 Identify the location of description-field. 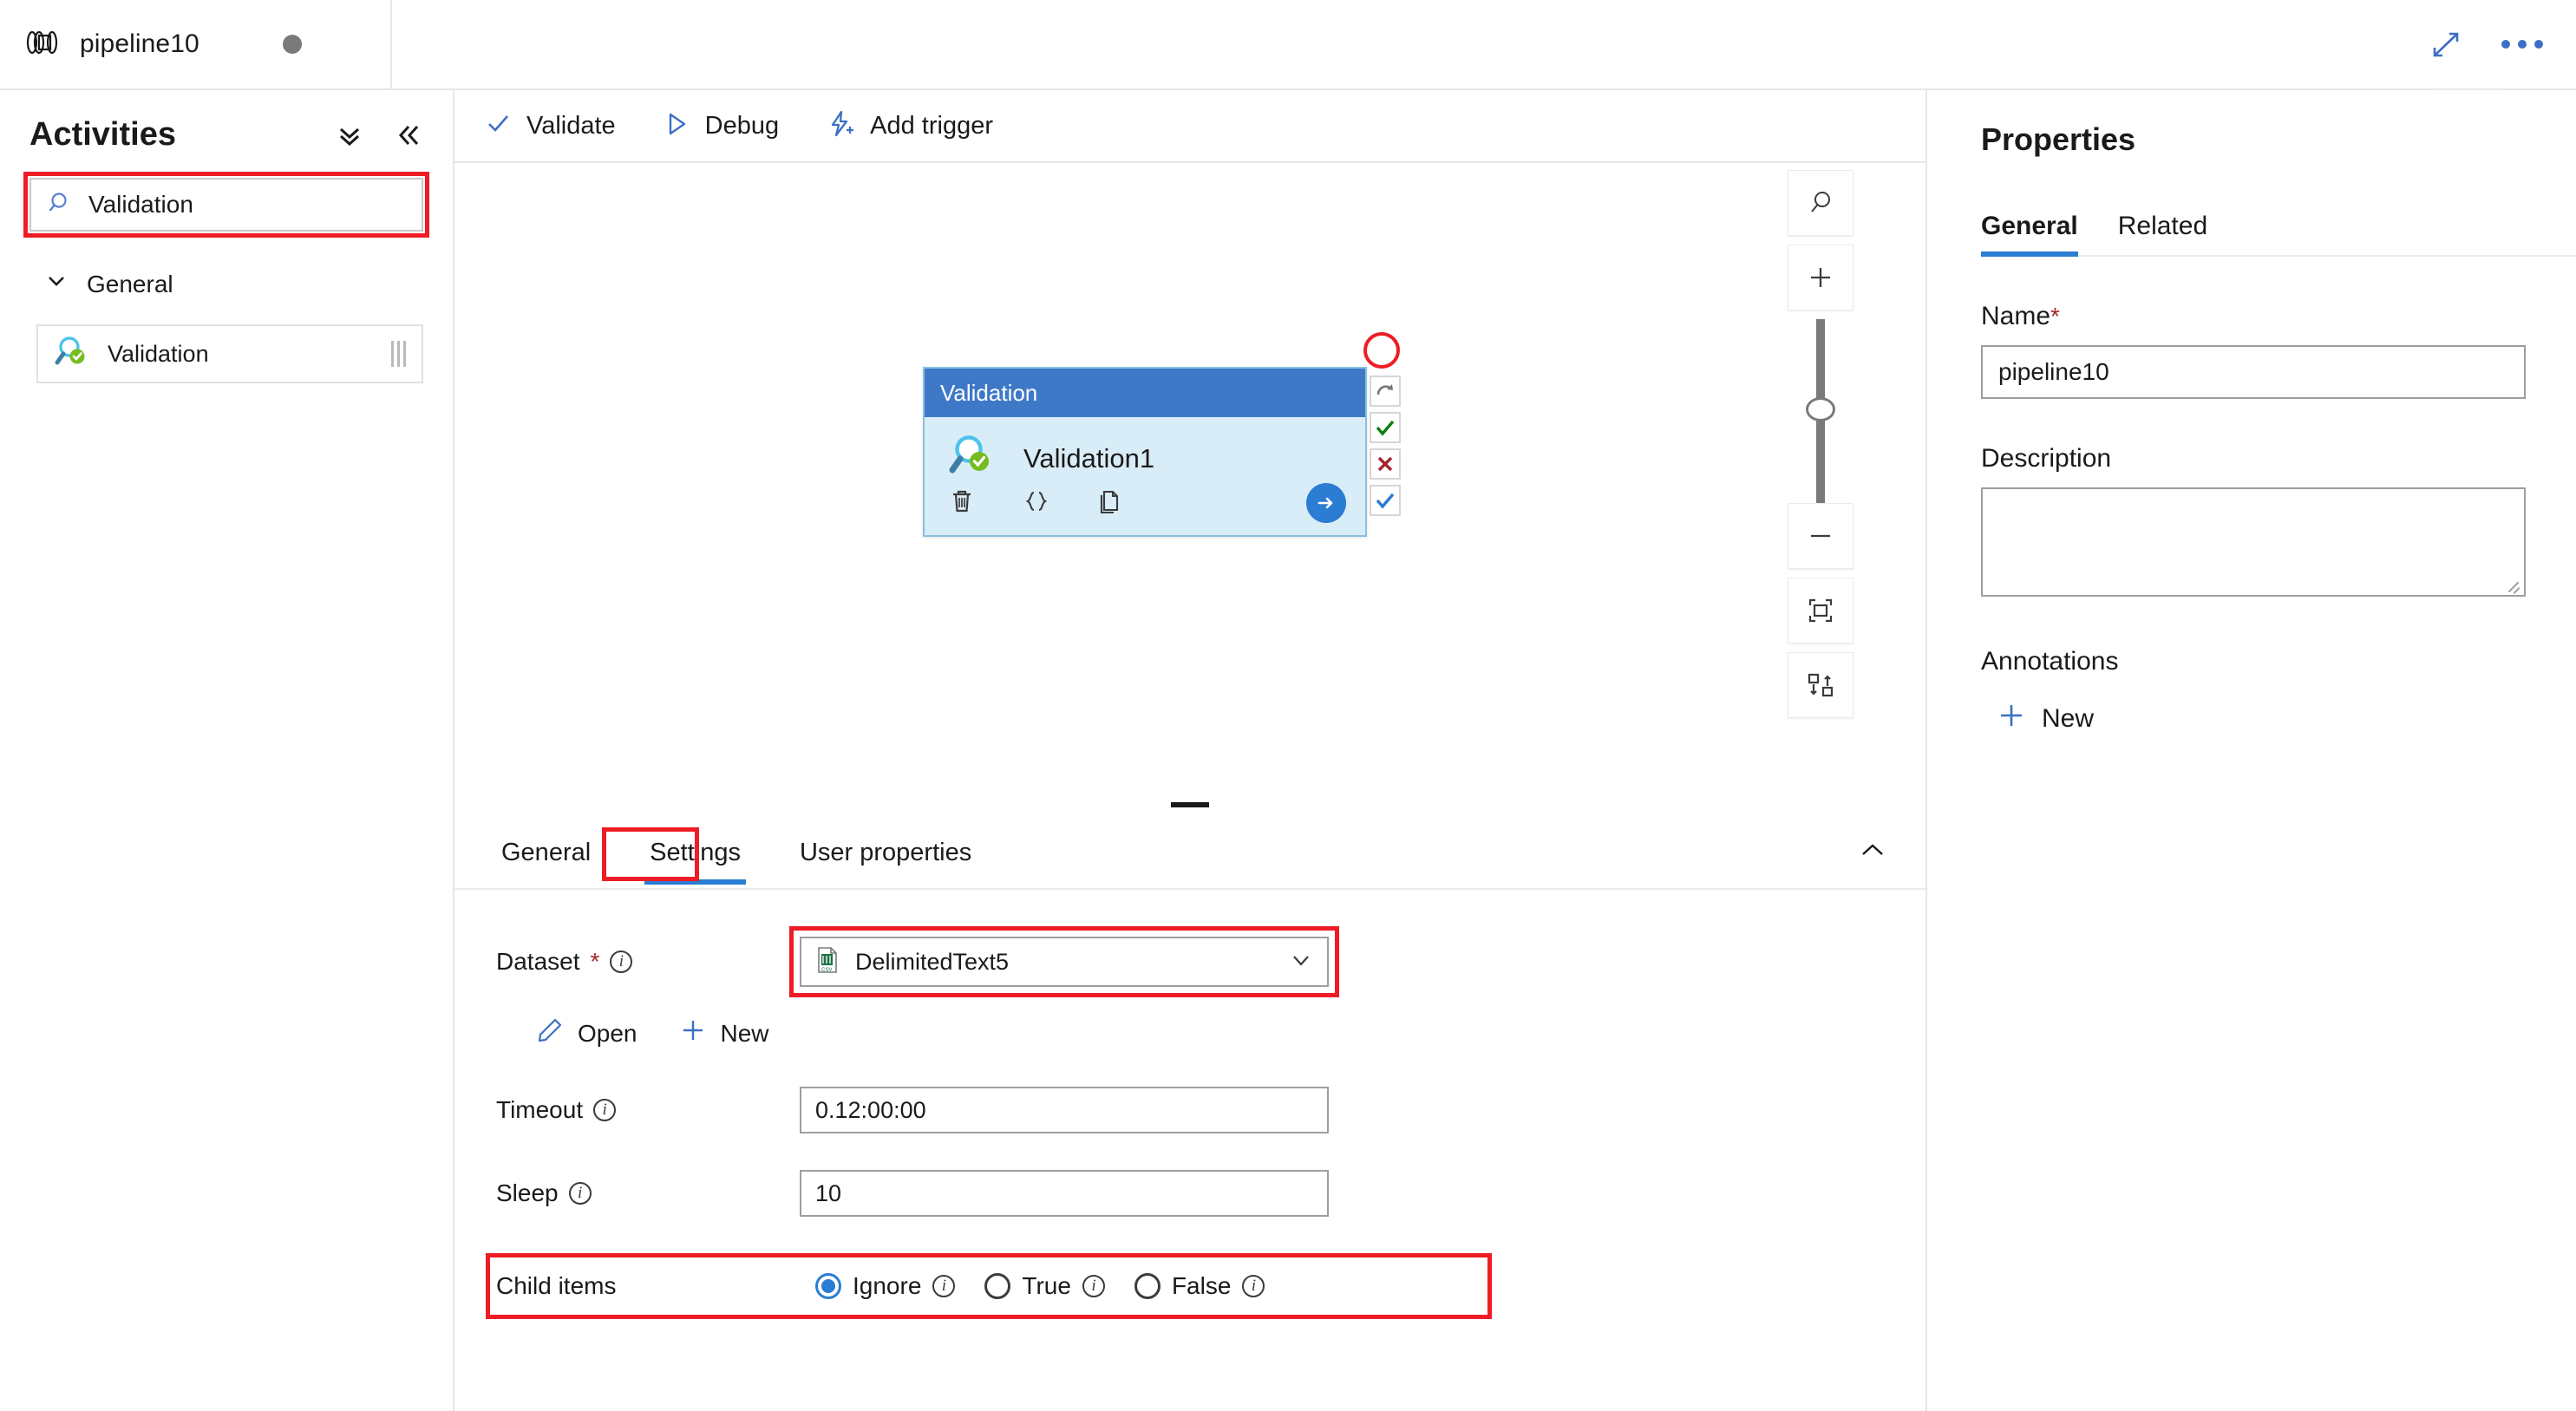
(2253, 542).